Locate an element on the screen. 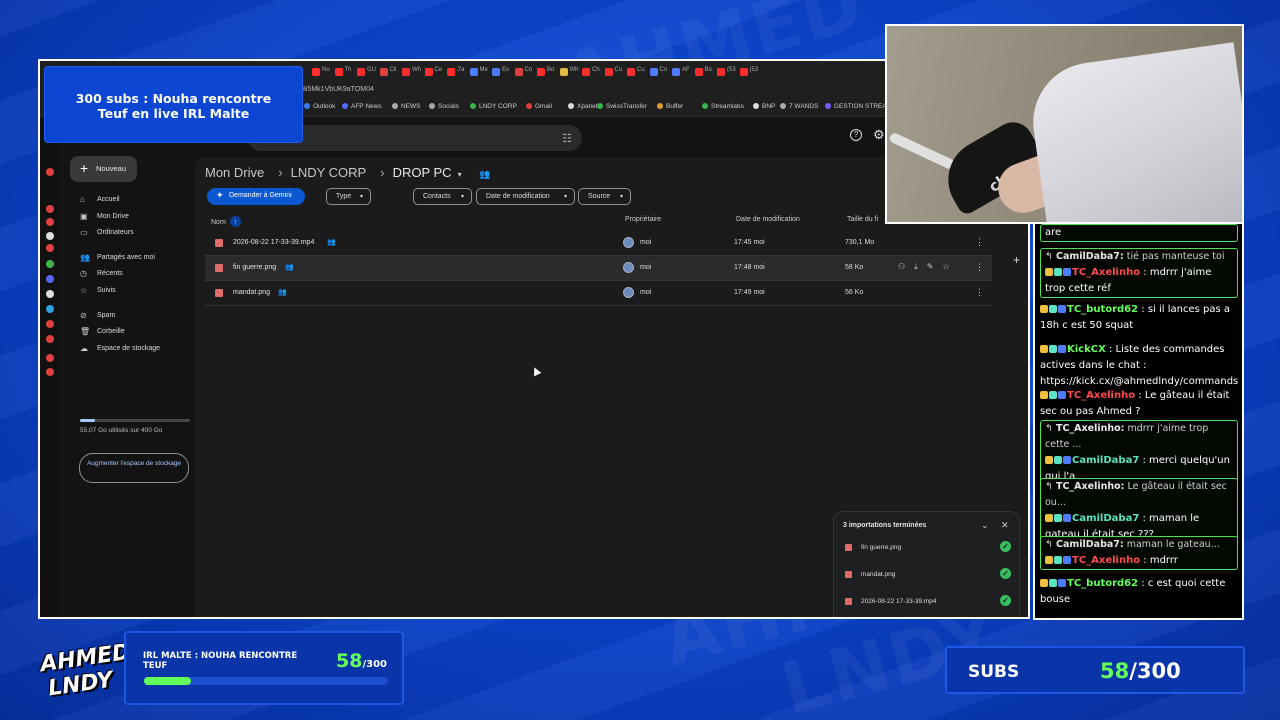 This screenshot has width=1280, height=720. sidebar-item-ordinateurs: ▭ Ordinateurs is located at coordinates (107, 232).